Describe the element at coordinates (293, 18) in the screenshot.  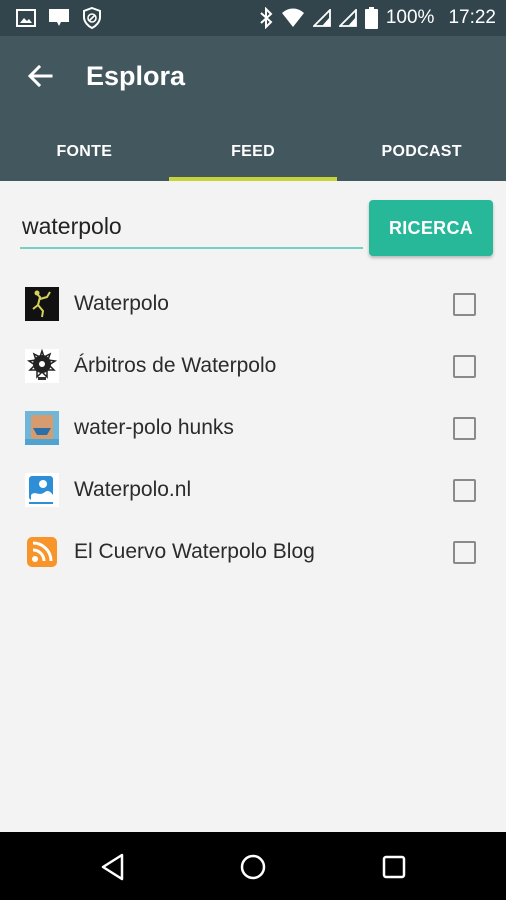
I see `wifi-icon` at that location.